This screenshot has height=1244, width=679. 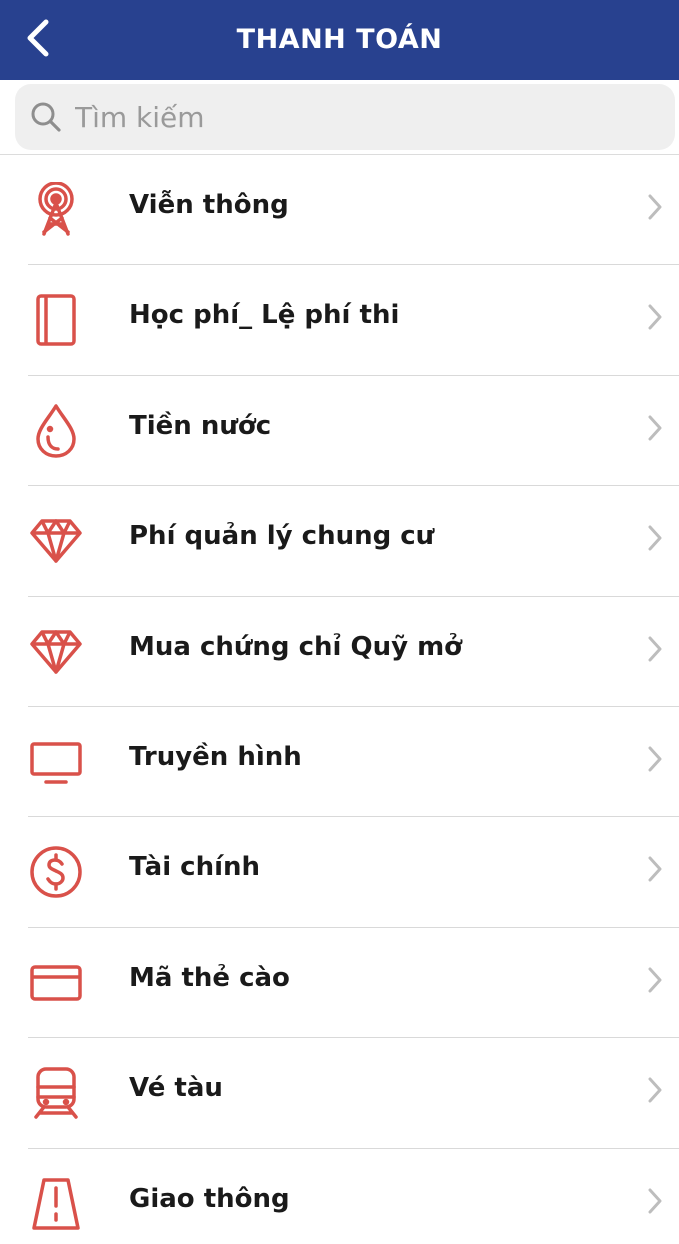 What do you see at coordinates (209, 977) in the screenshot?
I see `list-item-label: Mã thẻ cào` at bounding box center [209, 977].